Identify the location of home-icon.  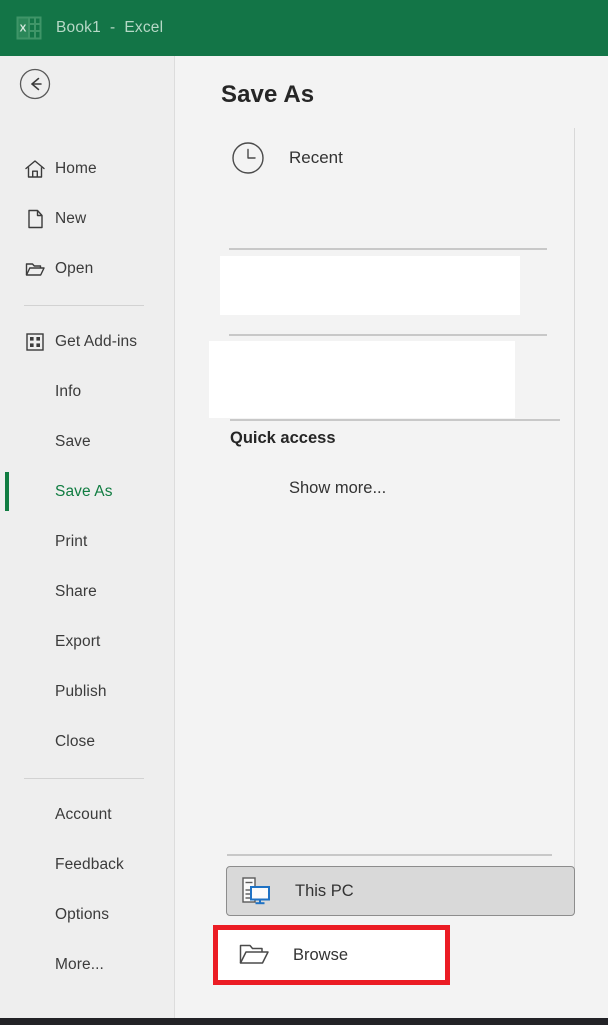
(35, 169).